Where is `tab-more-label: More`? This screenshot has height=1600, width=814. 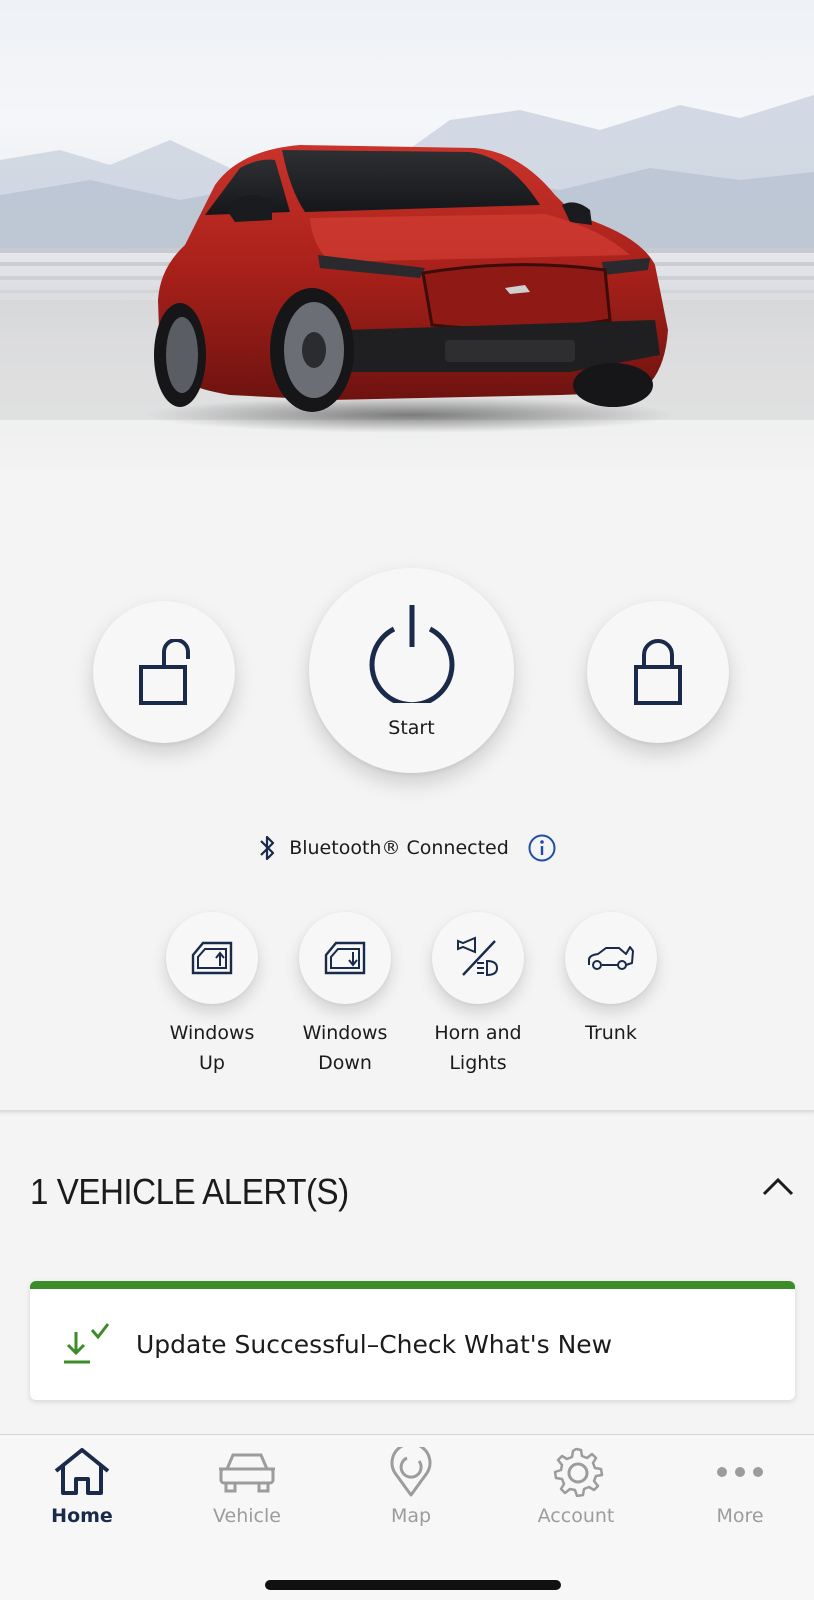 tab-more-label: More is located at coordinates (740, 1516).